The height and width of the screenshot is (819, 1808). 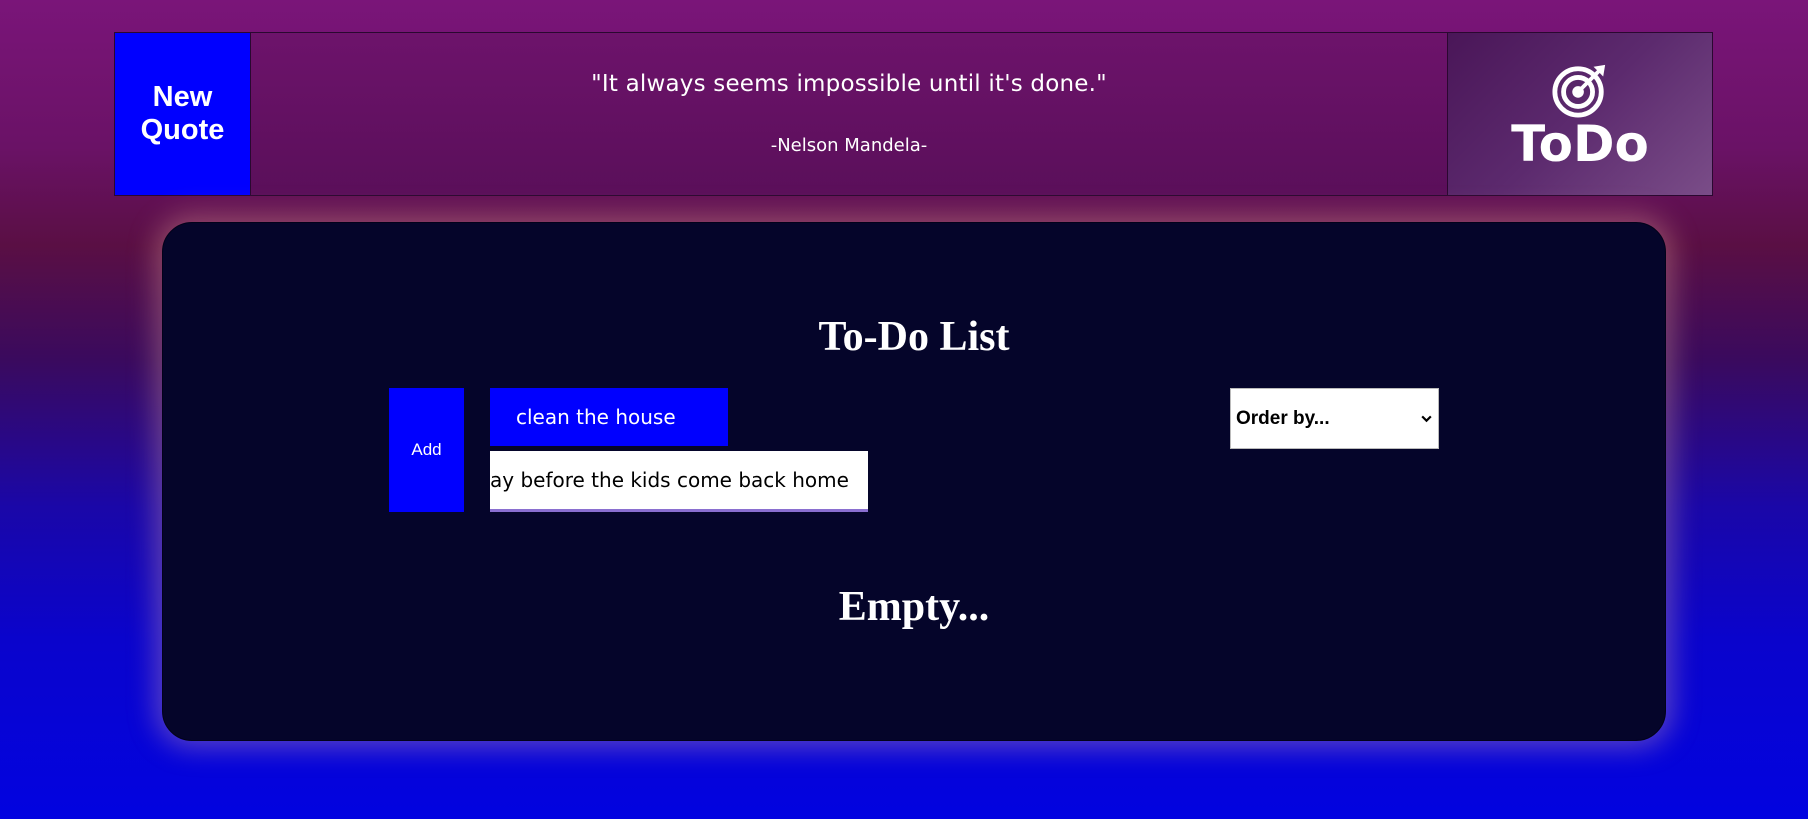 What do you see at coordinates (1579, 91) in the screenshot?
I see `target-arrow-icon` at bounding box center [1579, 91].